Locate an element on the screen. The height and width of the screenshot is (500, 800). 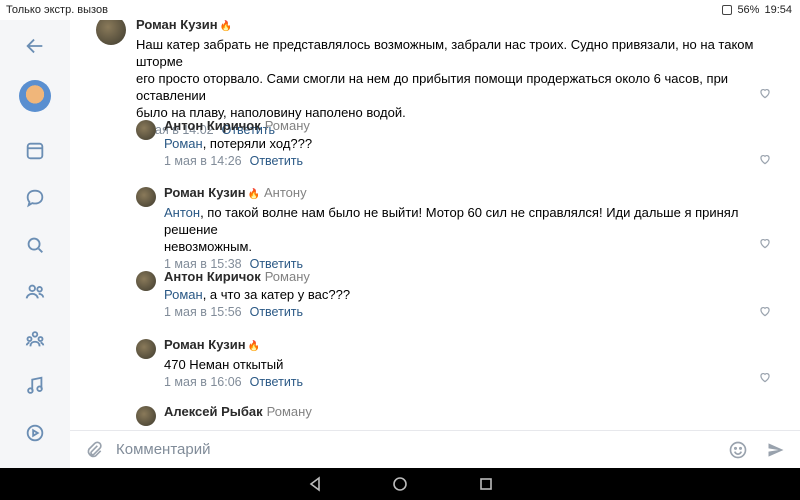
music-icon is located at coordinates (35, 385).